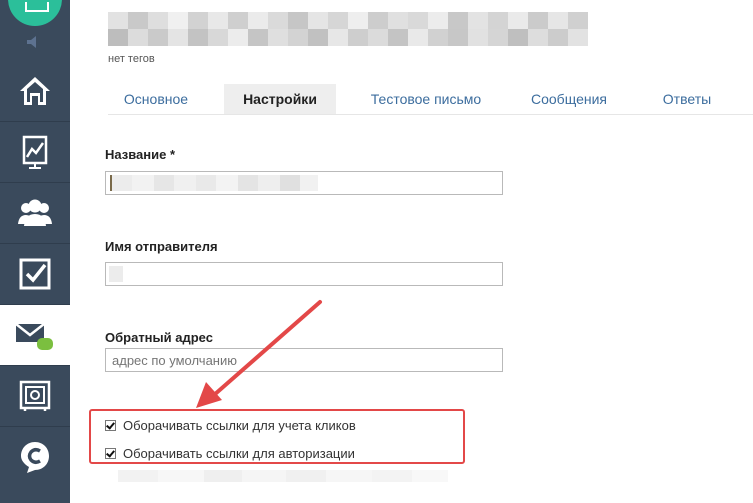 The height and width of the screenshot is (503, 753). I want to click on chart-icon, so click(35, 152).